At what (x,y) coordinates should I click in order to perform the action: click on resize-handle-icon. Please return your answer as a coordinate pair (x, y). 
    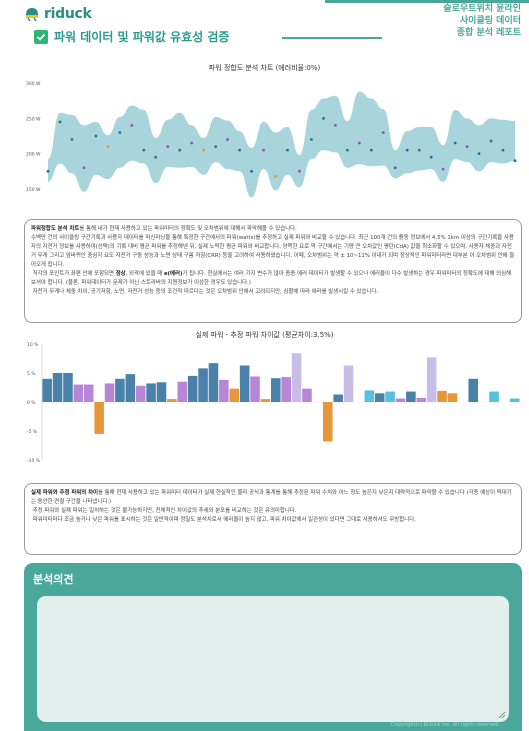
    Looking at the image, I should click on (502, 715).